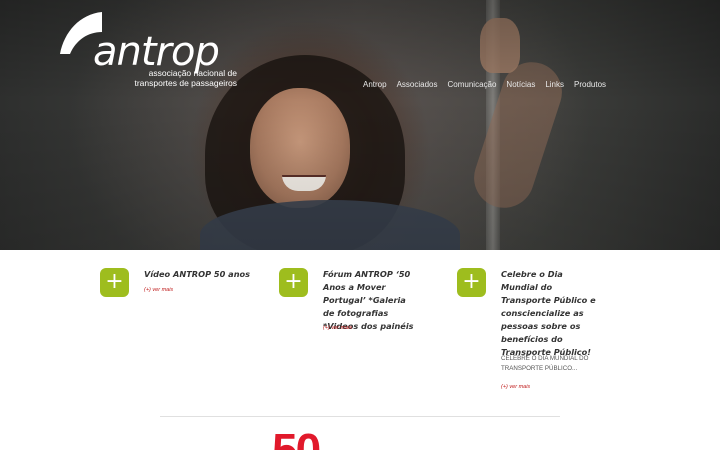  What do you see at coordinates (520, 84) in the screenshot?
I see `nav-item-noticias: Notícias` at bounding box center [520, 84].